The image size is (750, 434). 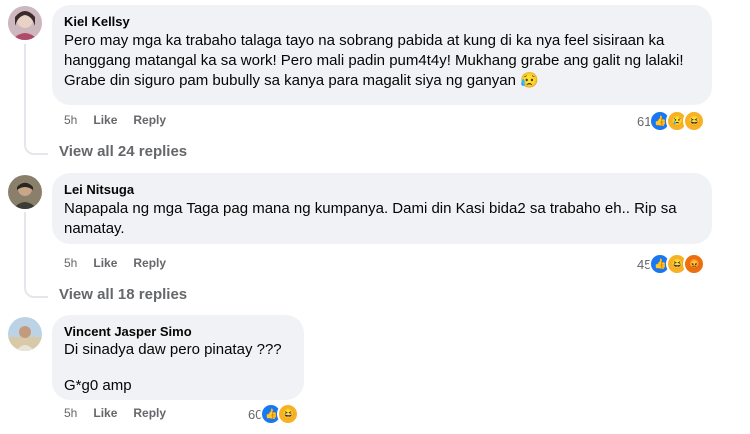 I want to click on view-replies-link: View all 18 replies, so click(x=123, y=294).